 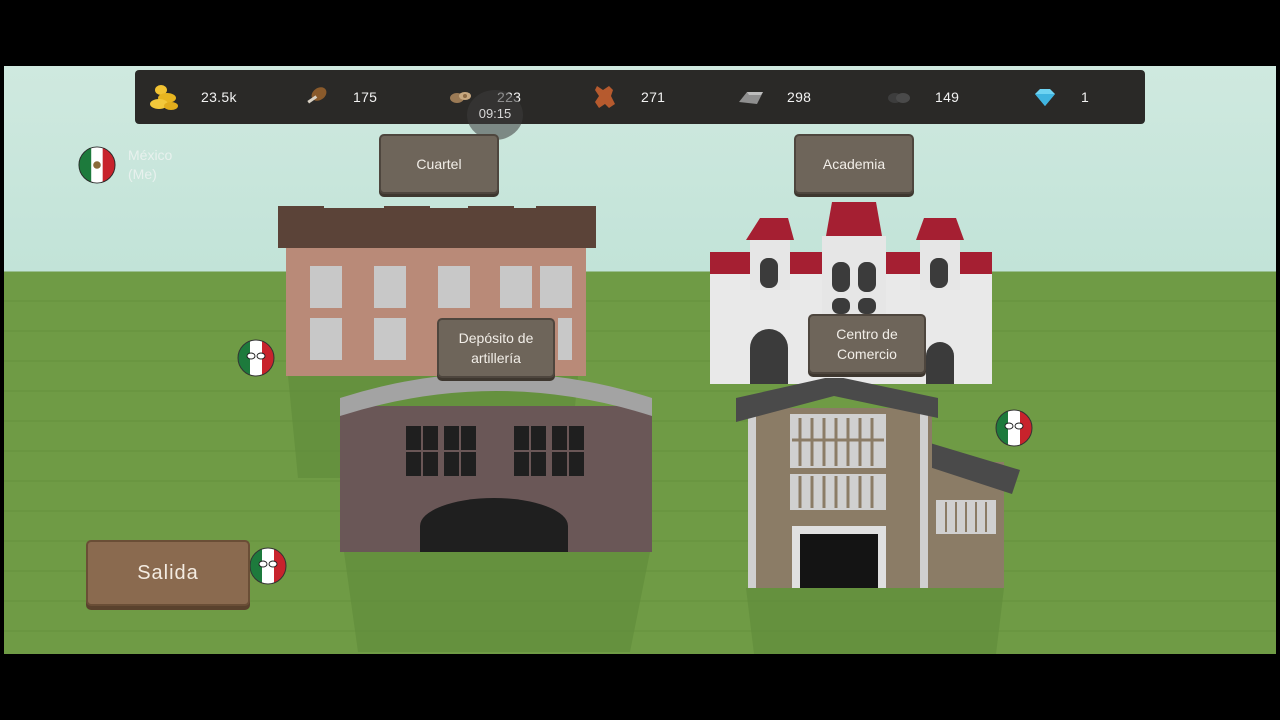 I want to click on trade-center-building, so click(x=879, y=516).